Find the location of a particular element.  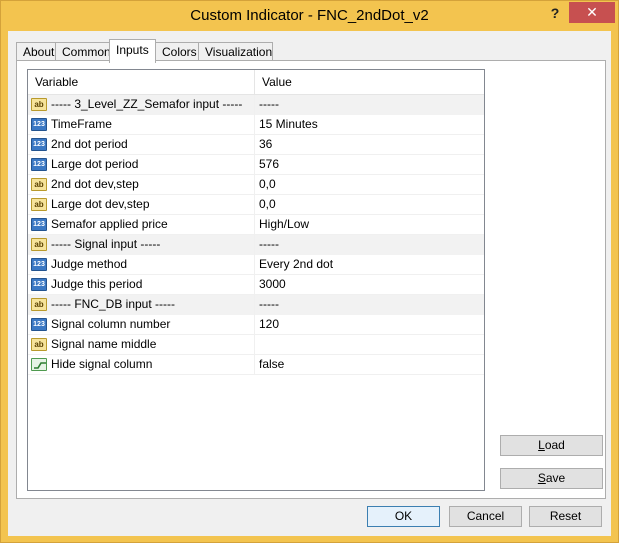

variable-name: Signal name middle is located at coordinates (104, 344).